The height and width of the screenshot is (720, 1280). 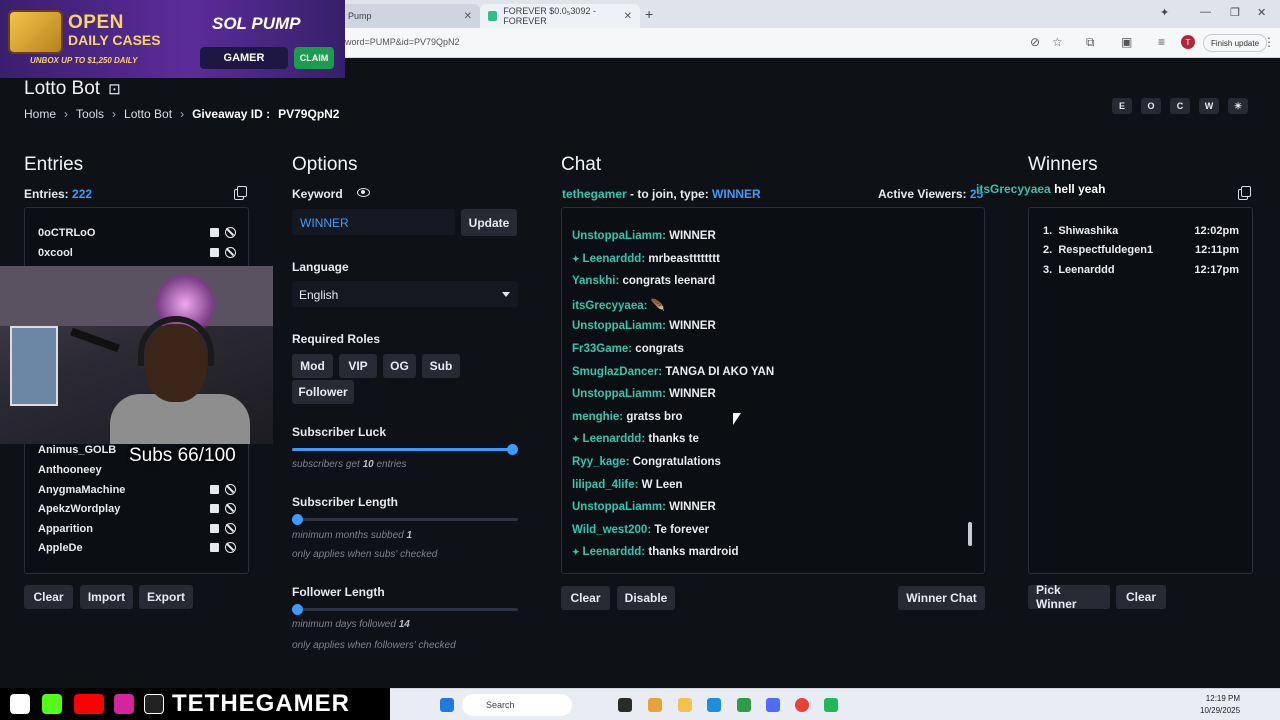 What do you see at coordinates (517, 705) in the screenshot?
I see `taskbar-search: Search` at bounding box center [517, 705].